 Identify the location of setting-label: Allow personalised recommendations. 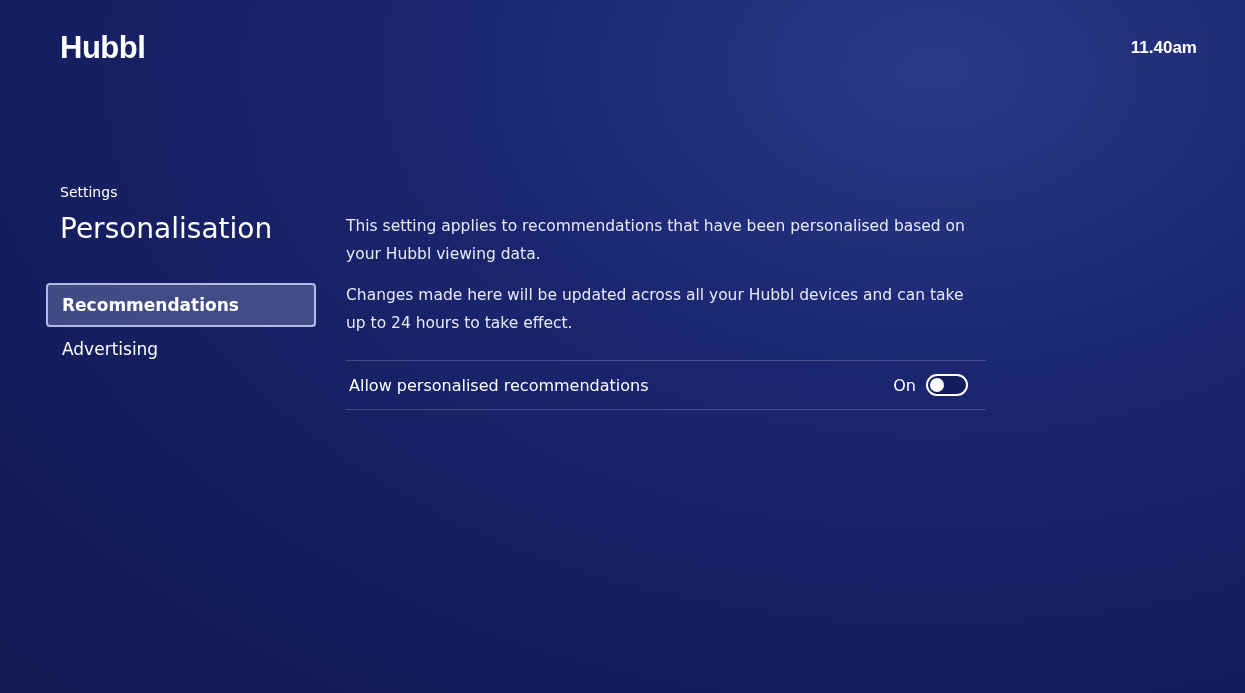
(499, 385).